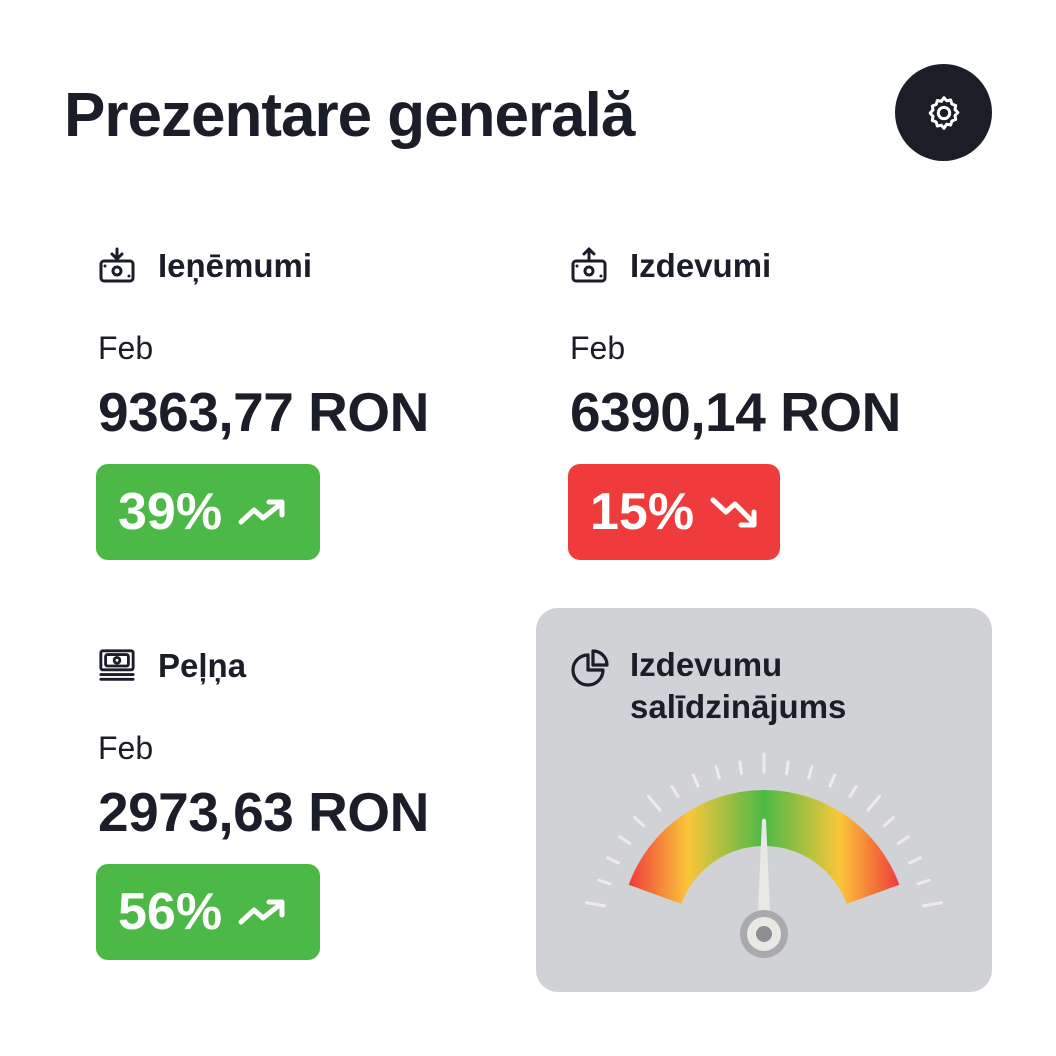 Image resolution: width=1056 pixels, height=1056 pixels. What do you see at coordinates (734, 512) in the screenshot?
I see `trending-down-icon` at bounding box center [734, 512].